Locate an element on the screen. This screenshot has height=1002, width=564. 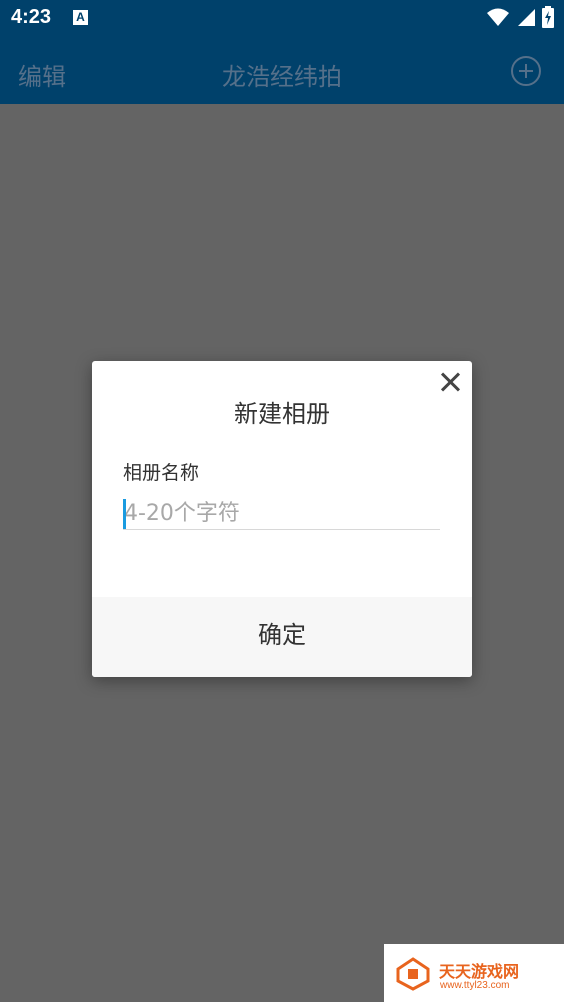
notification-app-icon: A is located at coordinates (80, 17).